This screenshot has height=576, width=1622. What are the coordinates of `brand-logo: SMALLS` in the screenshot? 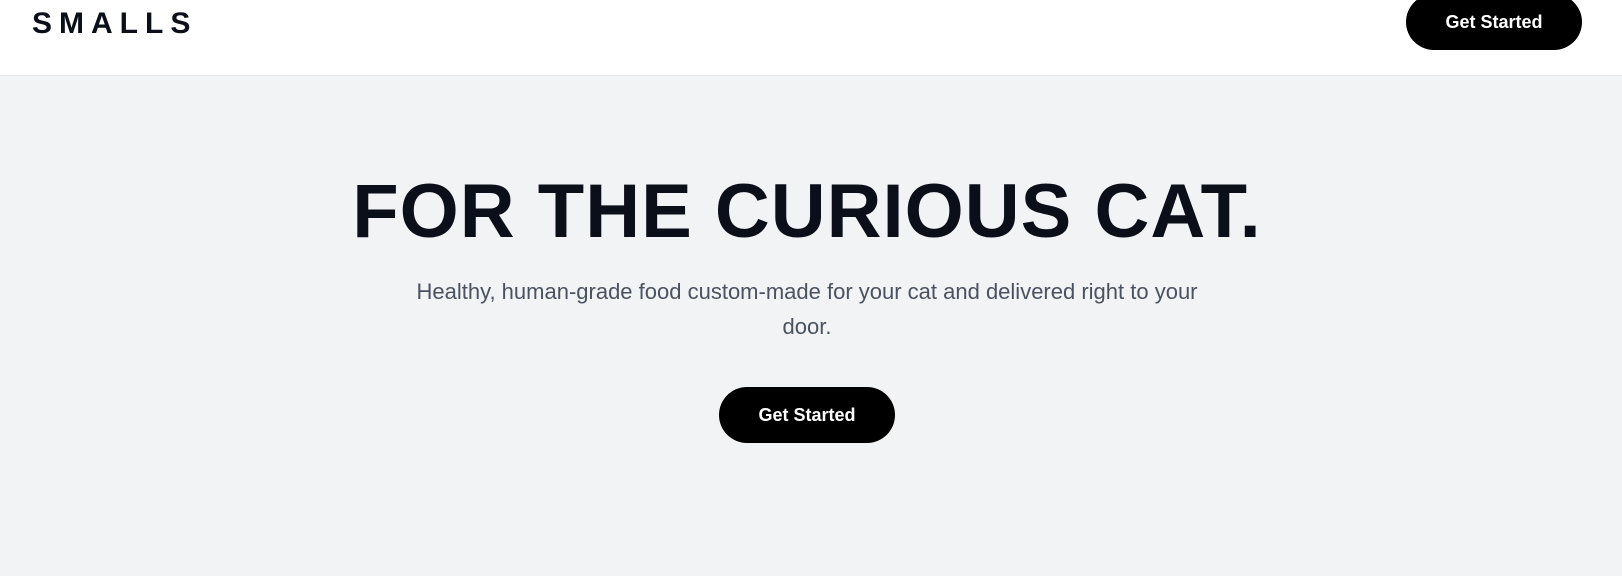 It's located at (114, 24).